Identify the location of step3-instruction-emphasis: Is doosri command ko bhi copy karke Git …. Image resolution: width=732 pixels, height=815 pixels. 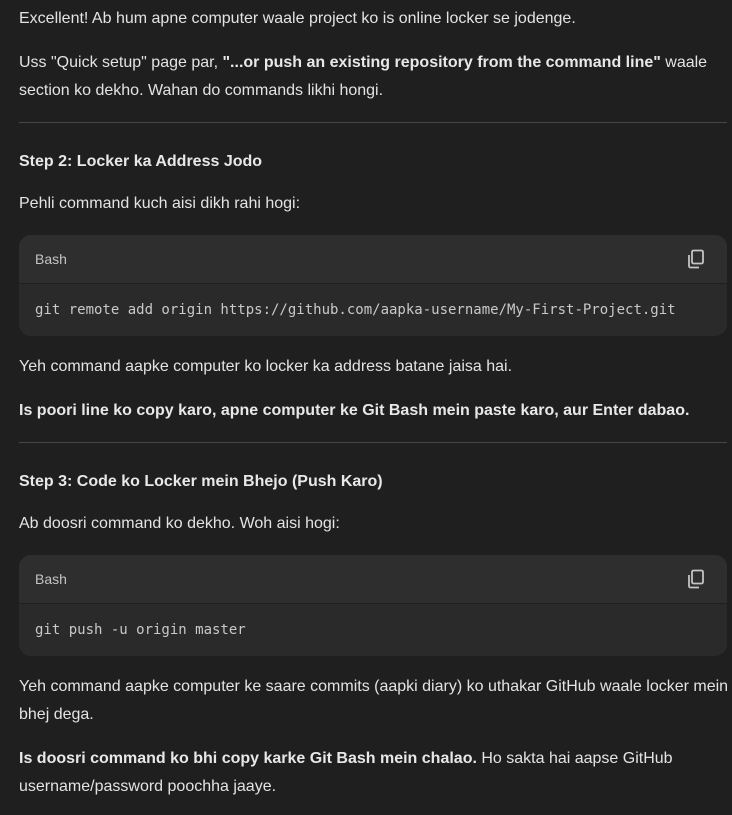
(248, 758).